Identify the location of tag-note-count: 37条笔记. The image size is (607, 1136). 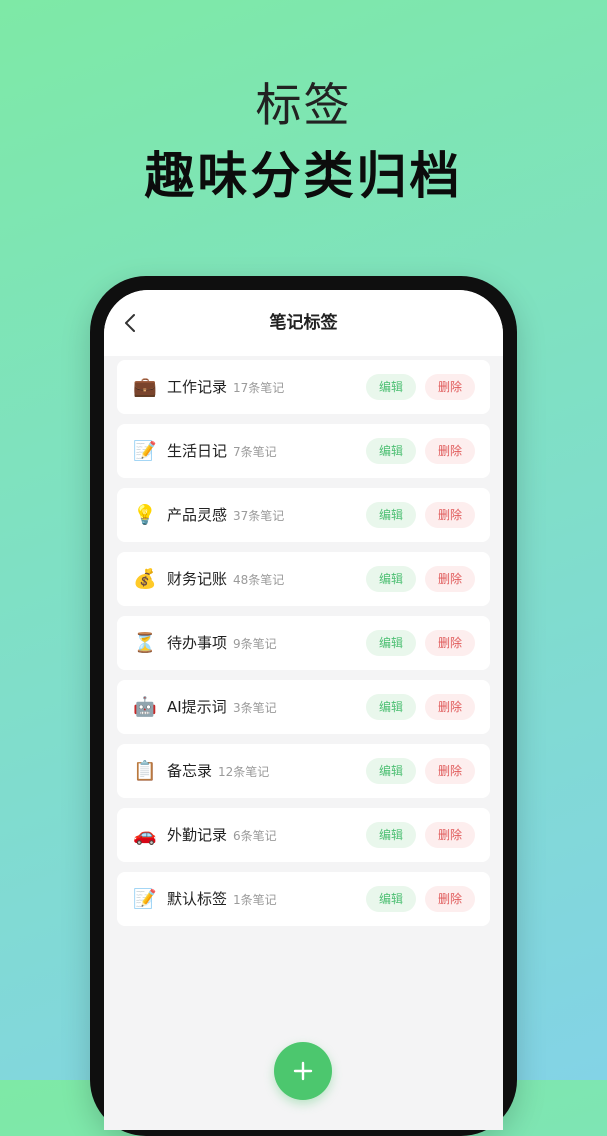
(259, 516).